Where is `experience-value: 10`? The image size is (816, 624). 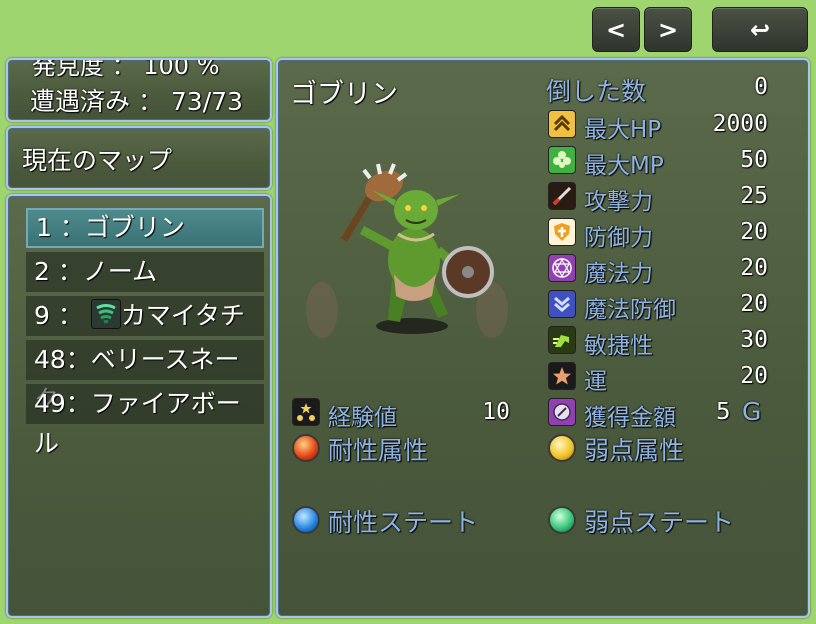
experience-value: 10 is located at coordinates (496, 412).